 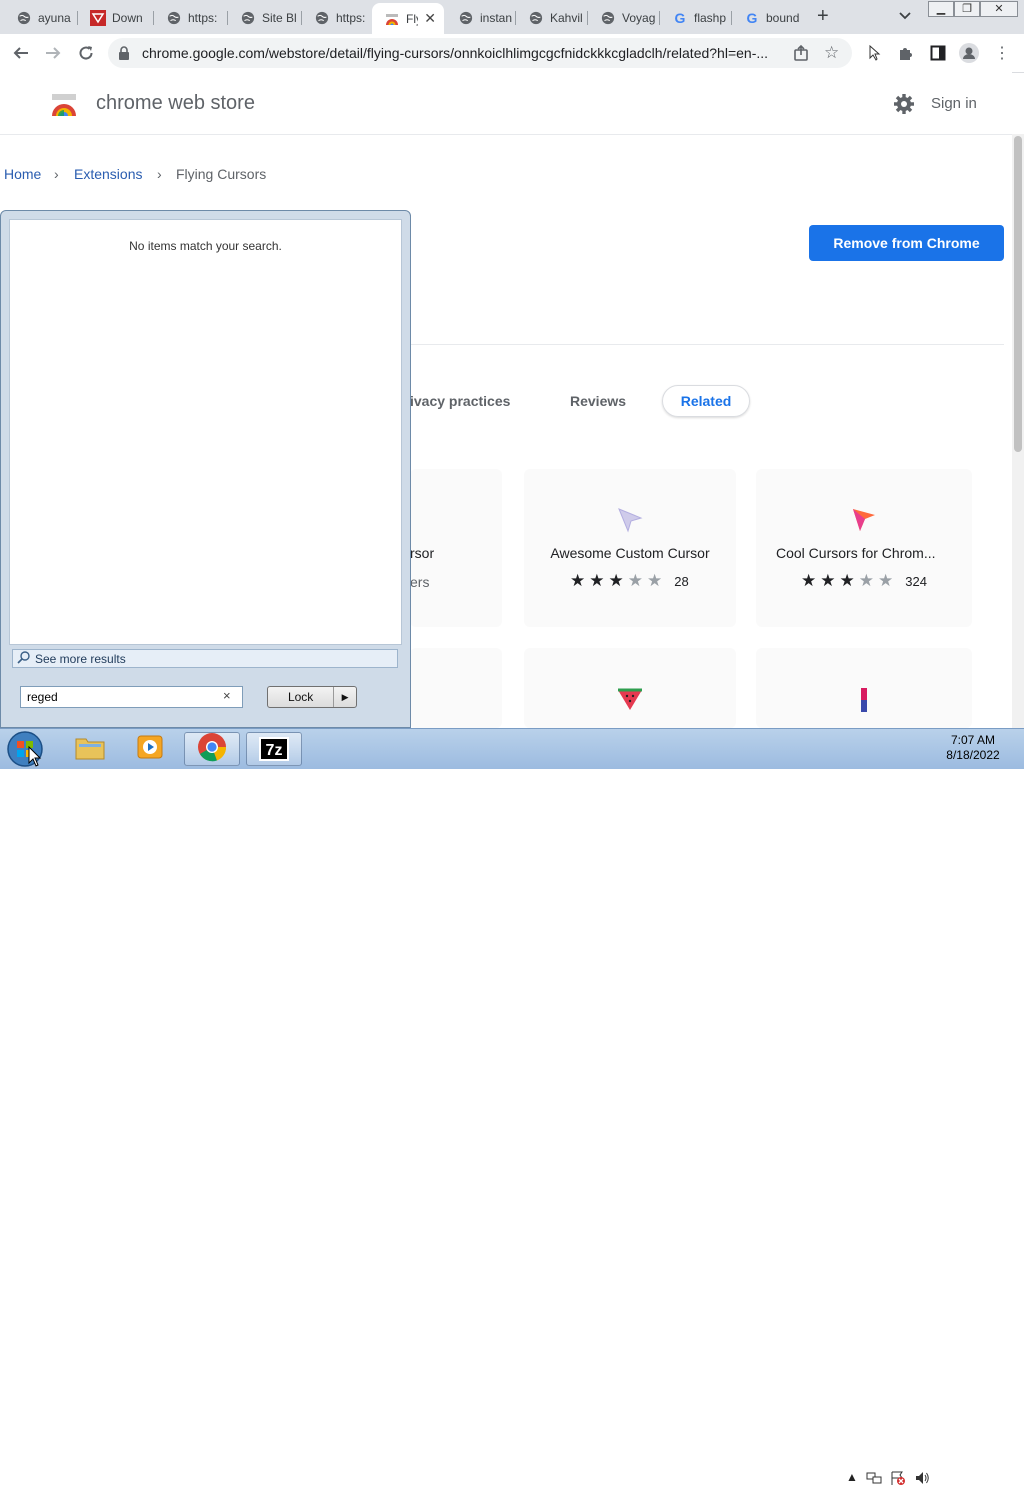 I want to click on volume-icon, so click(x=922, y=1479).